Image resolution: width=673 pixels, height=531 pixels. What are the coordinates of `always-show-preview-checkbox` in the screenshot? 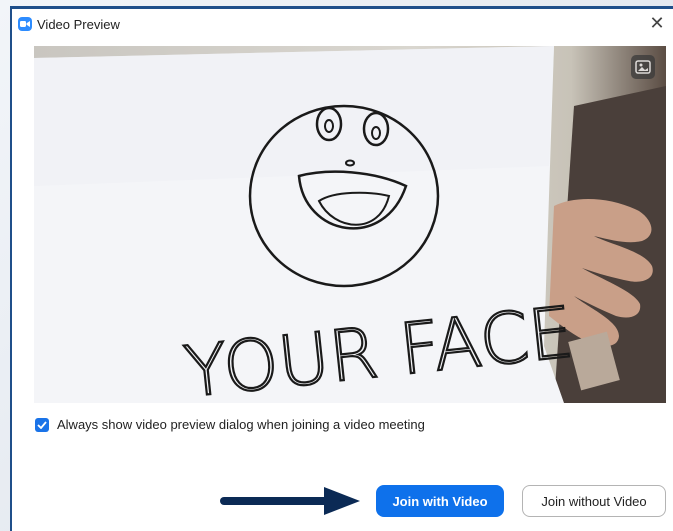 It's located at (42, 424).